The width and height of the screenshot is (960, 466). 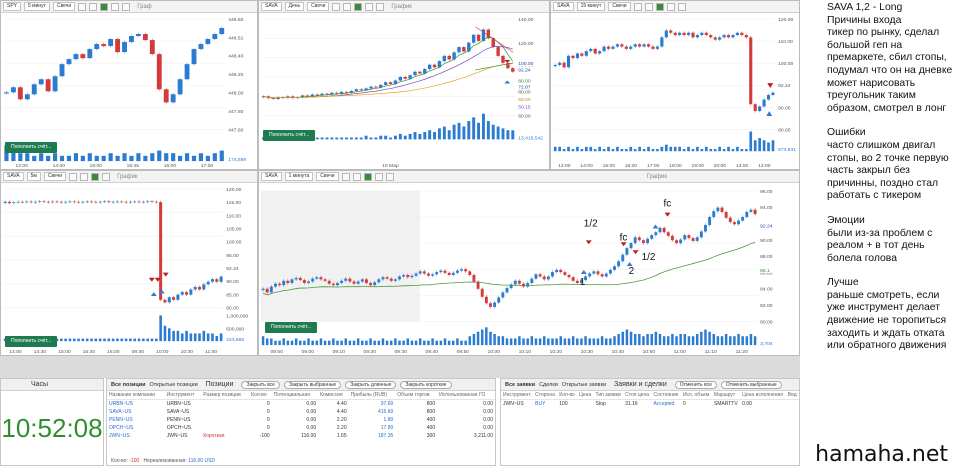 What do you see at coordinates (371, 384) in the screenshot?
I see `close-long-button: Закрыть длинные` at bounding box center [371, 384].